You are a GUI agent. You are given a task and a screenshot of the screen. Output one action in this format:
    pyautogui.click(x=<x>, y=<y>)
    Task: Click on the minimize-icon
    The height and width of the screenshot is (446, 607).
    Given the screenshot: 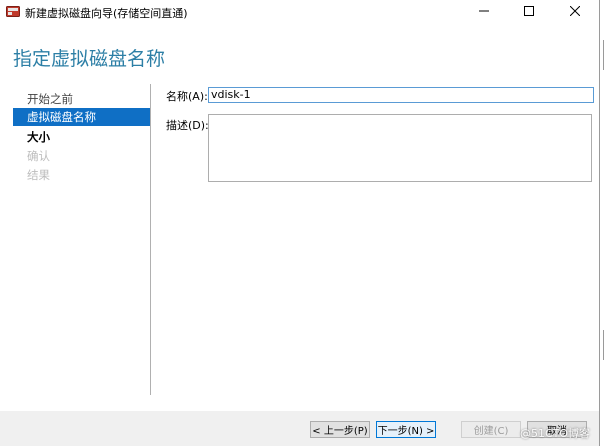 What is the action you would take?
    pyautogui.click(x=484, y=12)
    